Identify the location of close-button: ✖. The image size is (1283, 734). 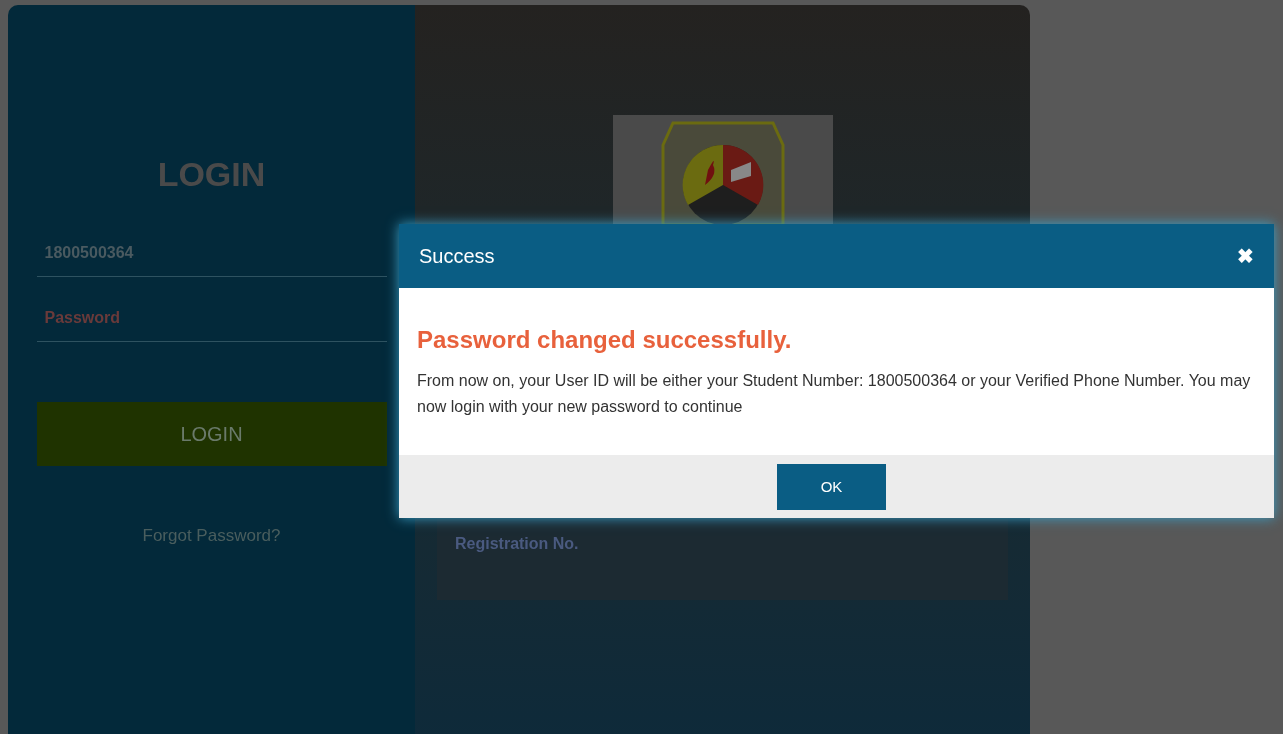
(1245, 256).